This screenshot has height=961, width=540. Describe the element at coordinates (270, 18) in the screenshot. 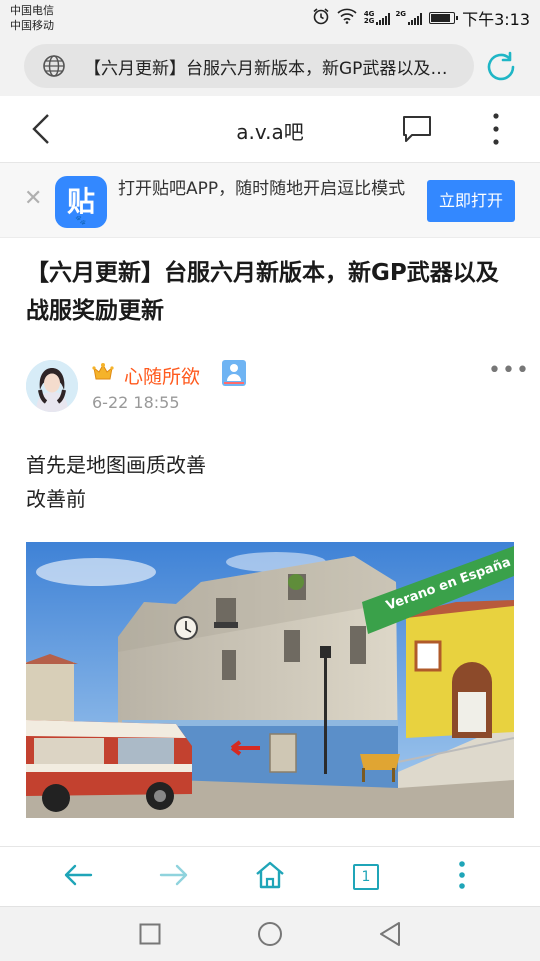

I see `status-bar: 中国电信 中国移动 4G 2G 2G 下午3:13` at that location.